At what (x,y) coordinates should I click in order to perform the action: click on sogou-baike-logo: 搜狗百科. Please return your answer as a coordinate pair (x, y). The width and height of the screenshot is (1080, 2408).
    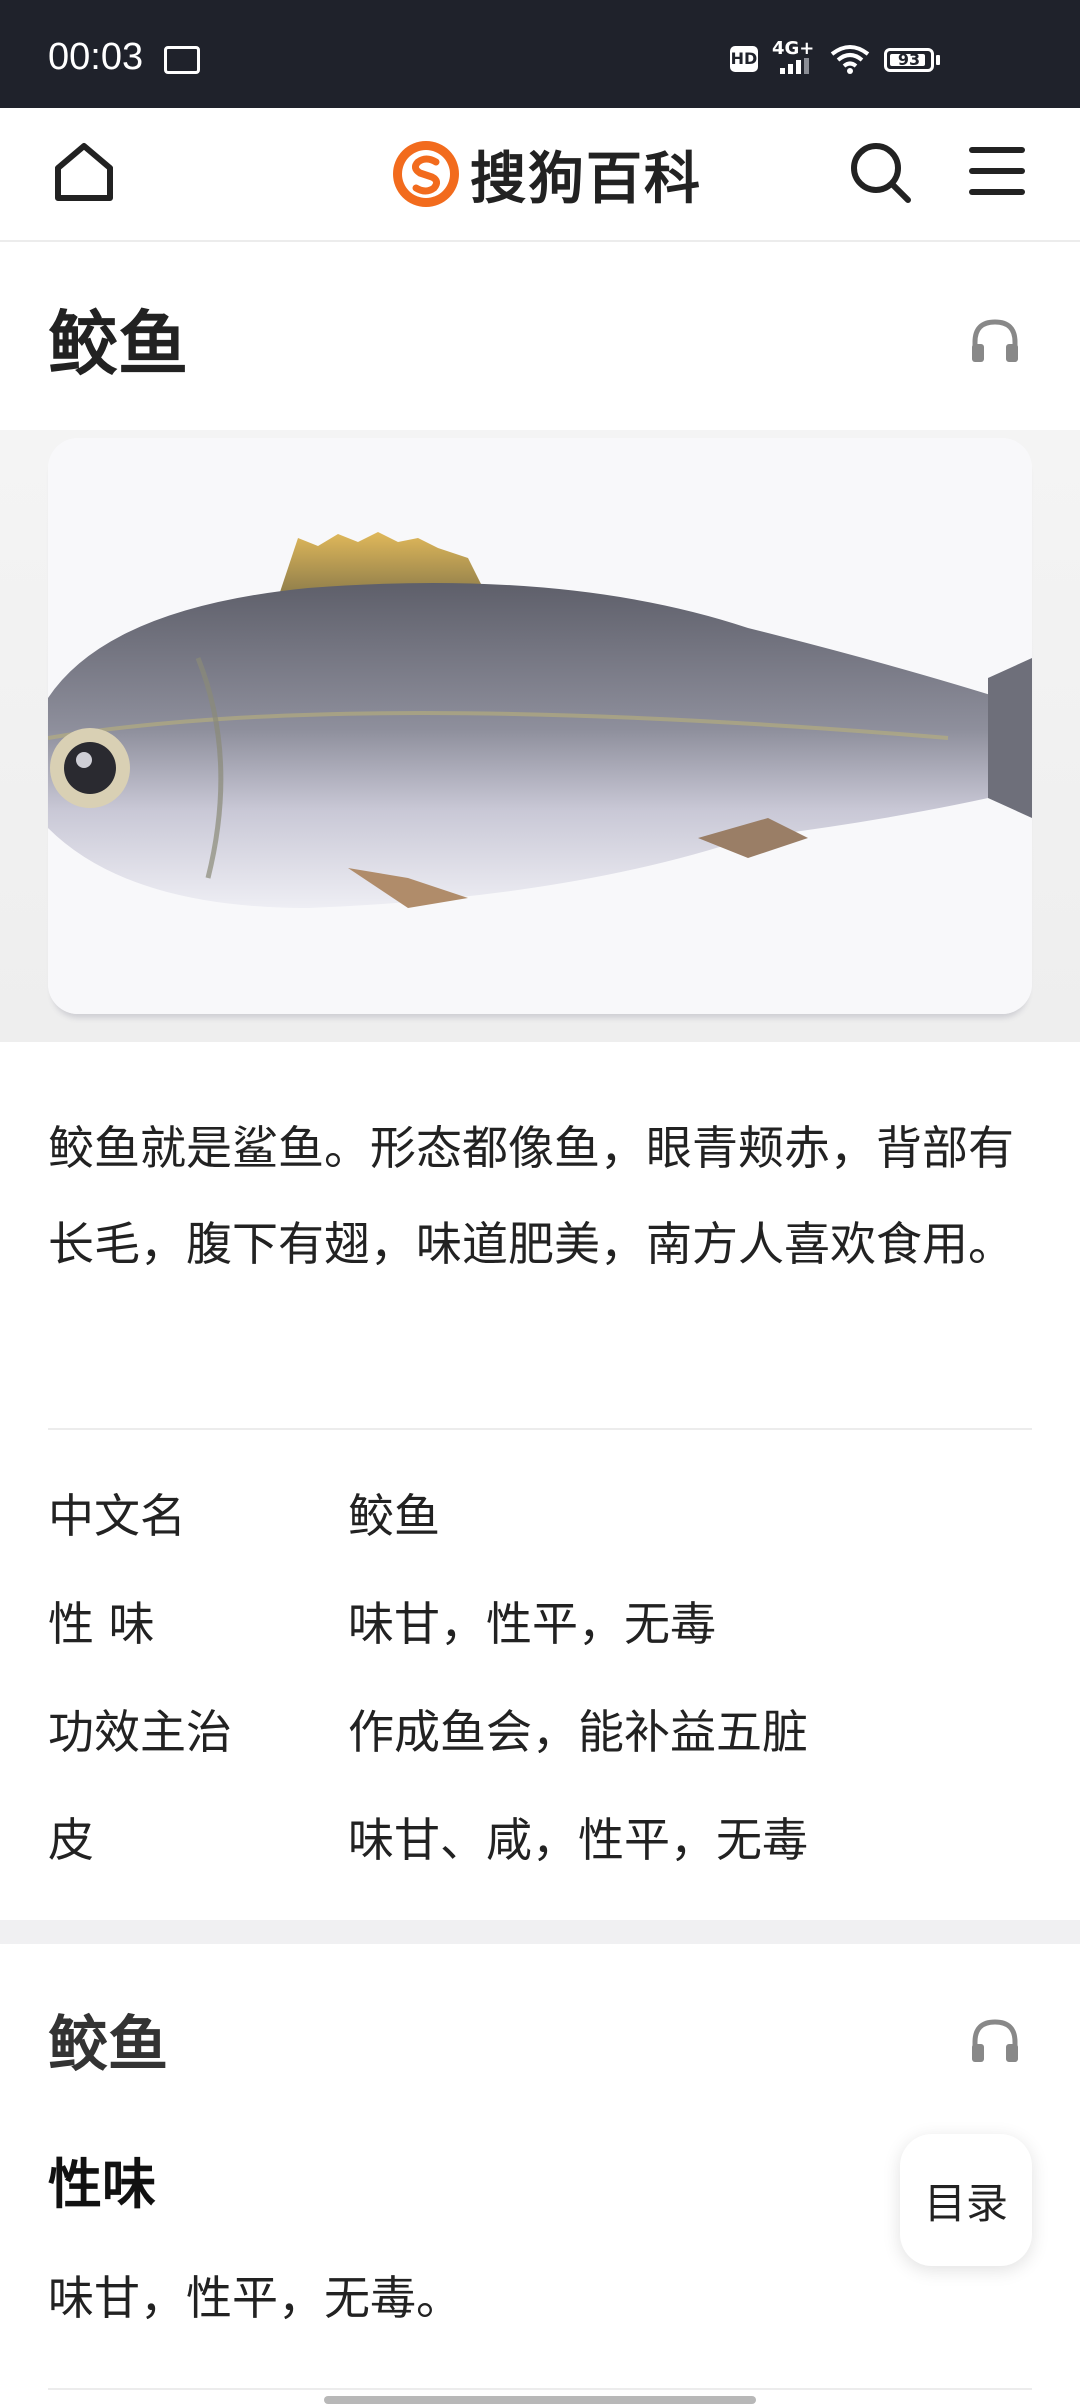
    Looking at the image, I should click on (546, 174).